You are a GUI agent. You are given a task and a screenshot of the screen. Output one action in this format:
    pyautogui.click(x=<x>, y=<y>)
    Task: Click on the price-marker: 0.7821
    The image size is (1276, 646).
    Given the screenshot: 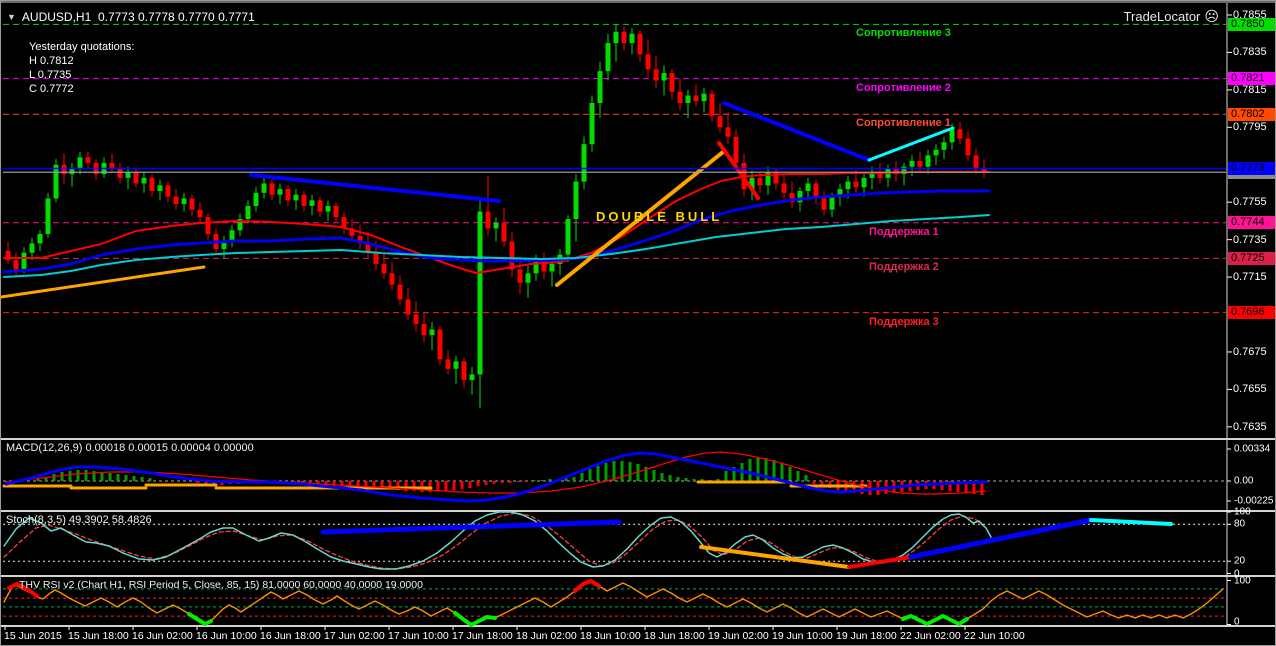 What is the action you would take?
    pyautogui.click(x=1251, y=78)
    